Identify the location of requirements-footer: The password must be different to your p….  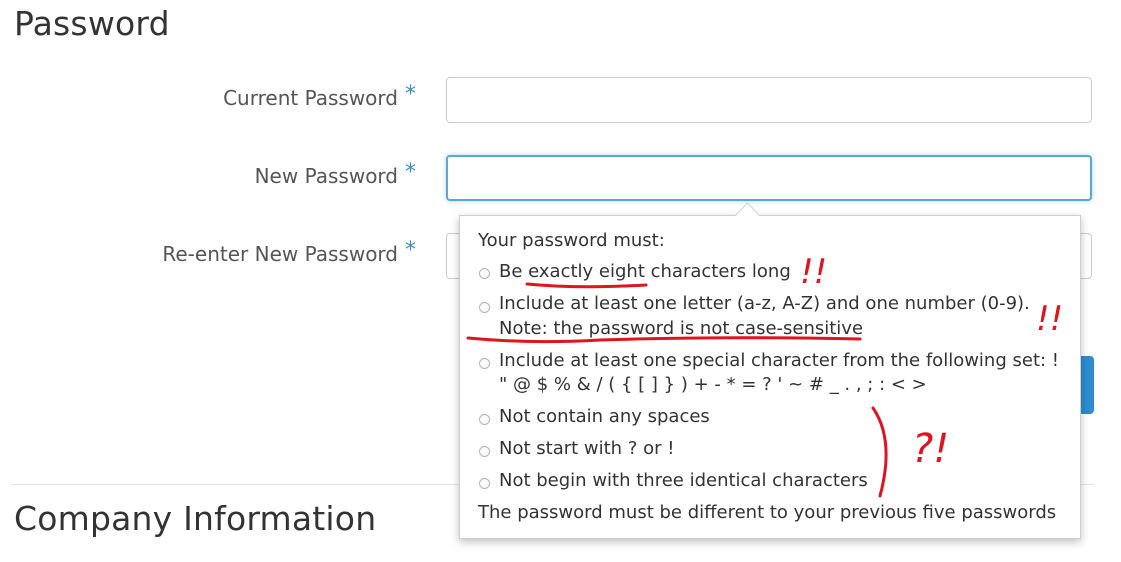
(767, 512).